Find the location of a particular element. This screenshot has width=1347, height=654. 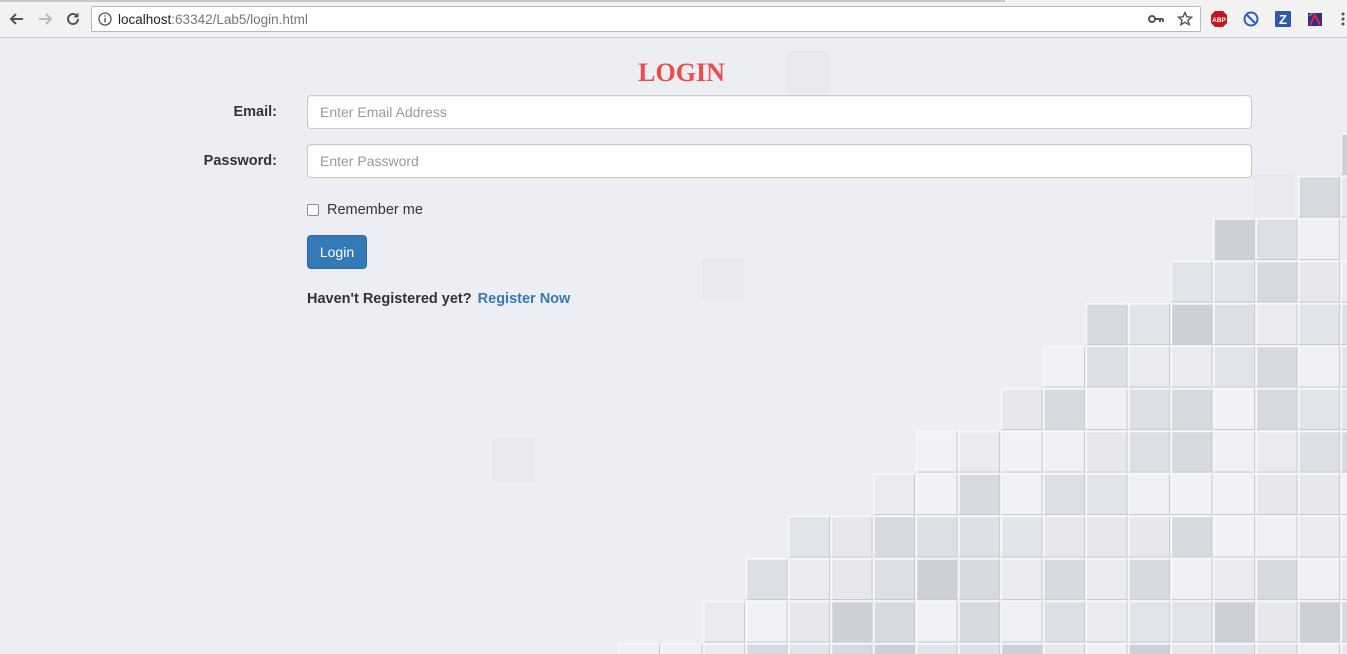

browser-toolbar: localhost:63342/Lab5/login.html ABP Z is located at coordinates (673, 19).